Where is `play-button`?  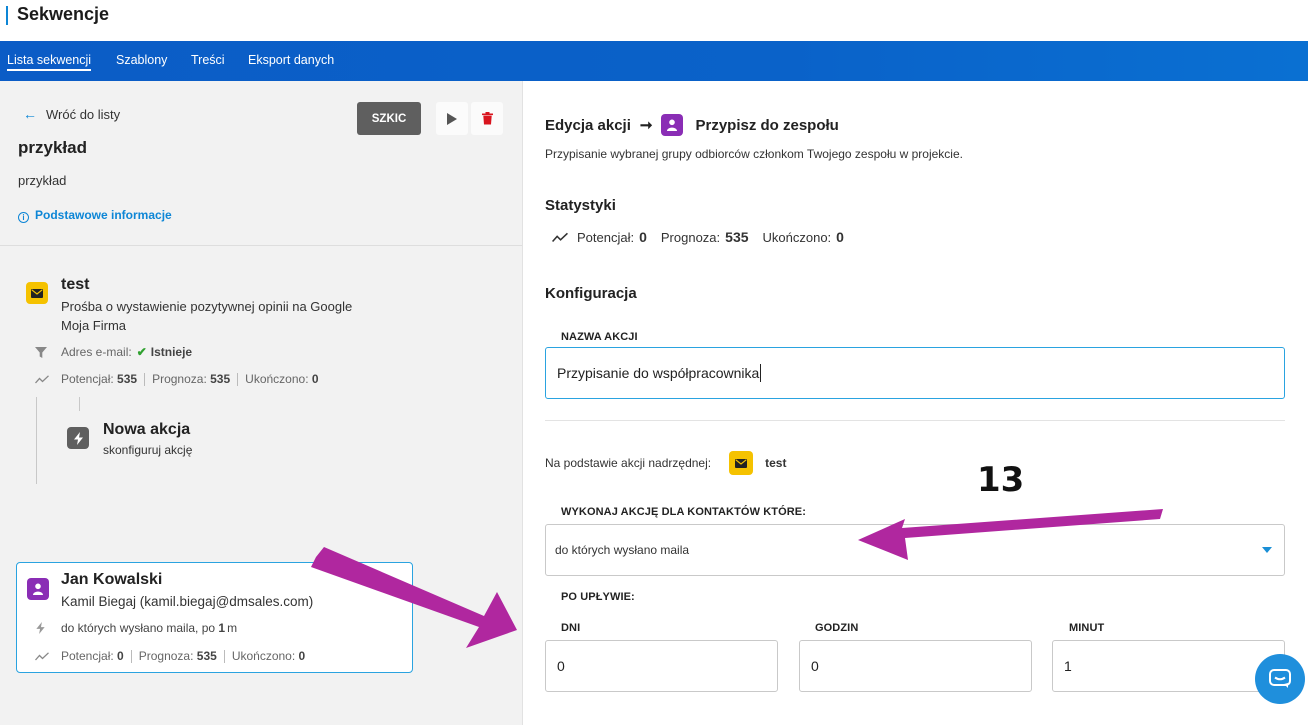
play-button is located at coordinates (452, 118).